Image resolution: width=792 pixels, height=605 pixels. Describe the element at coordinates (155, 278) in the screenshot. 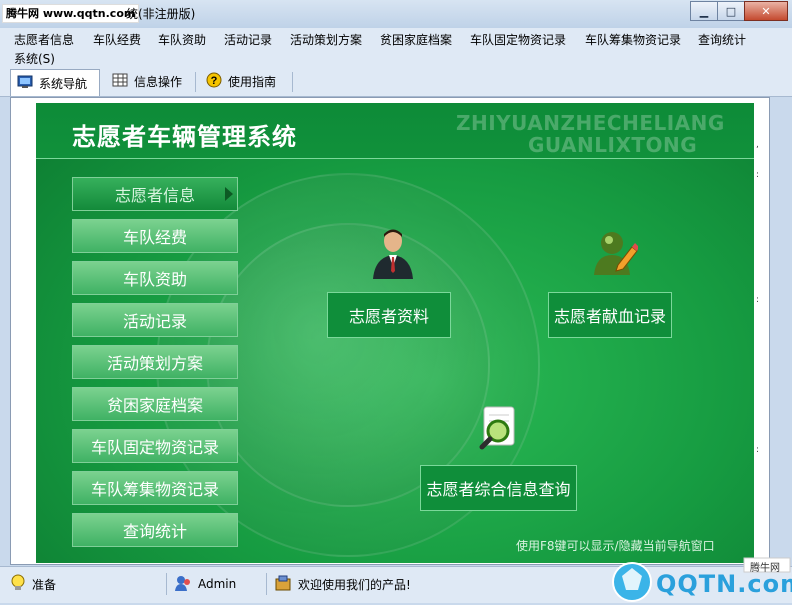

I see `nav-fleet-sponsorship: 车队资助` at that location.